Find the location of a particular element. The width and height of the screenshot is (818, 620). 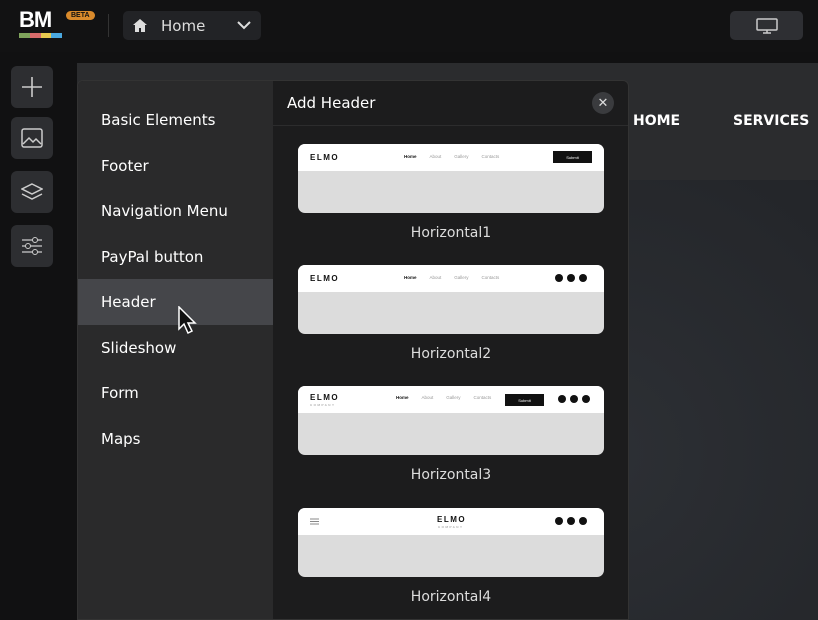

add-element-button is located at coordinates (32, 87).